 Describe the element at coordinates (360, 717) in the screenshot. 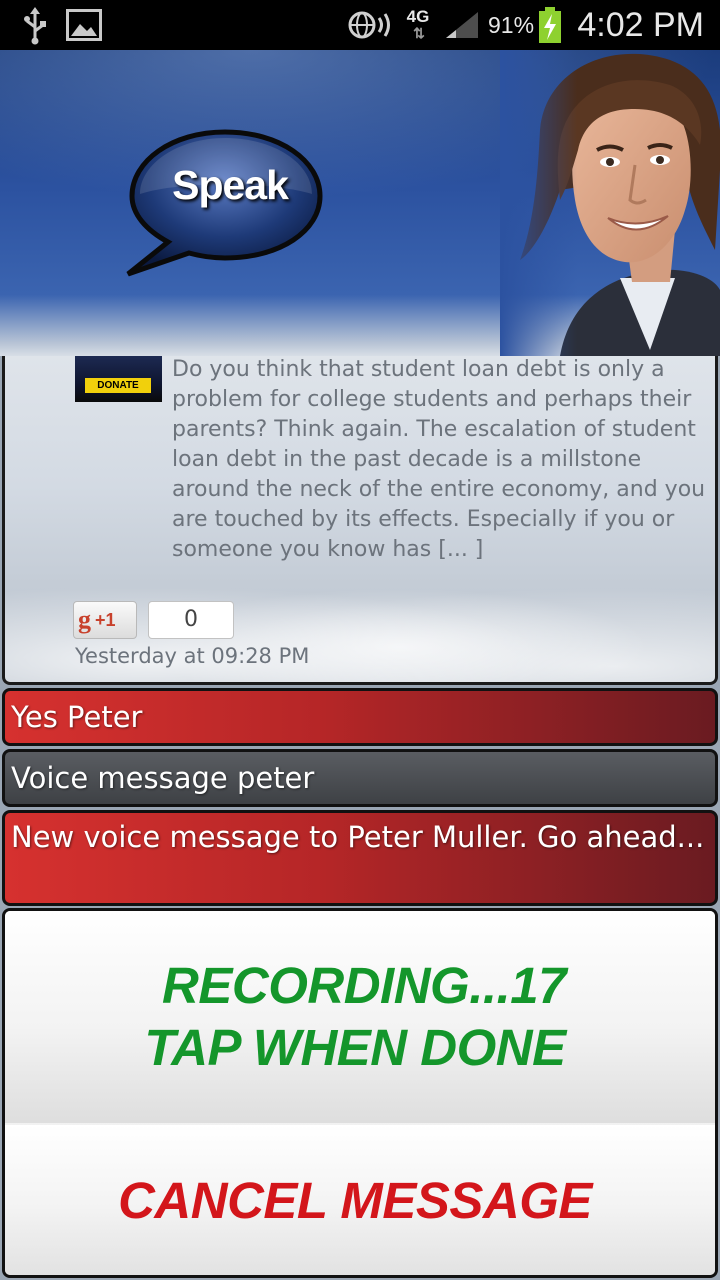

I see `conversation-message-user: Yes Peter` at that location.